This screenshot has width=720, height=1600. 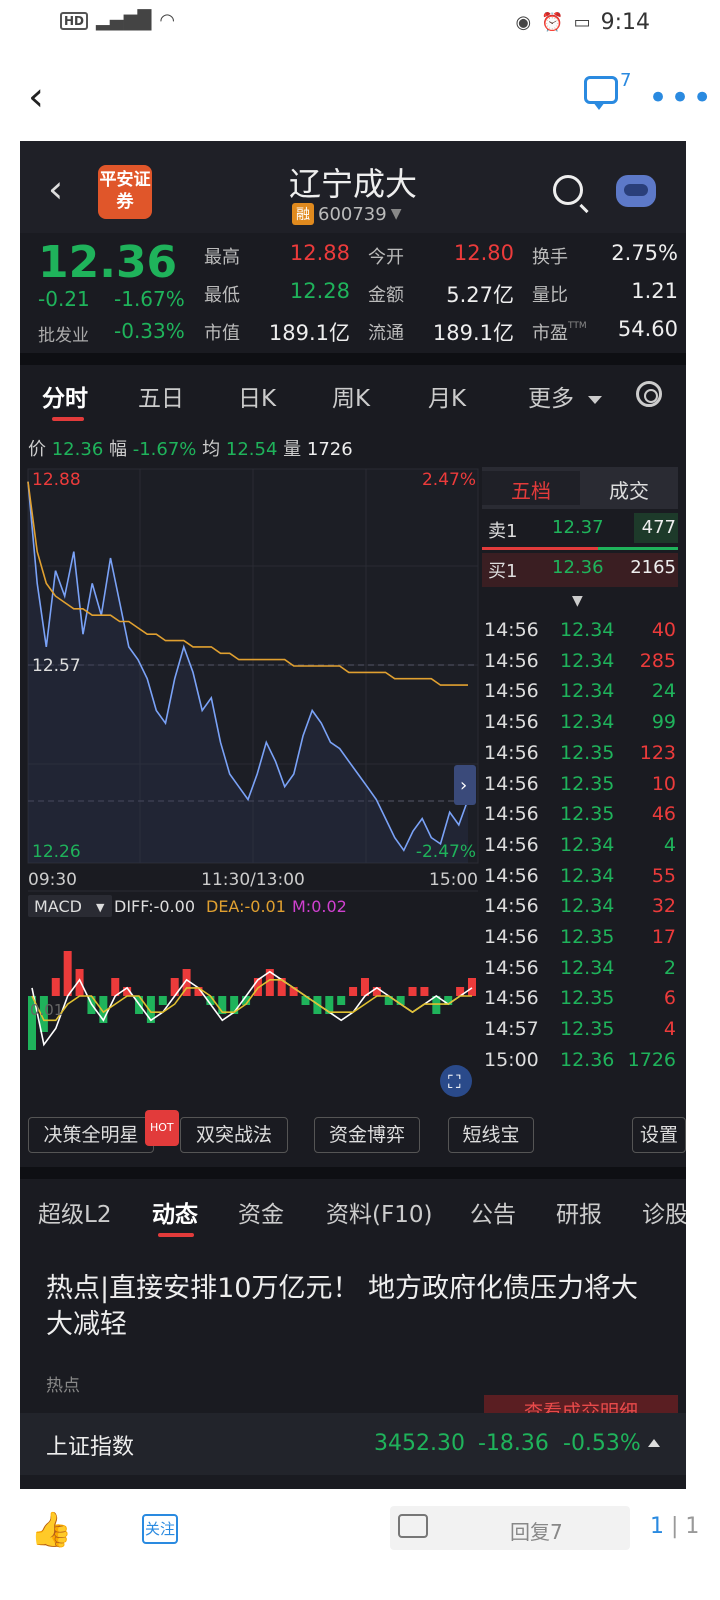 I want to click on tab-weekly-k: 周K, so click(x=351, y=396).